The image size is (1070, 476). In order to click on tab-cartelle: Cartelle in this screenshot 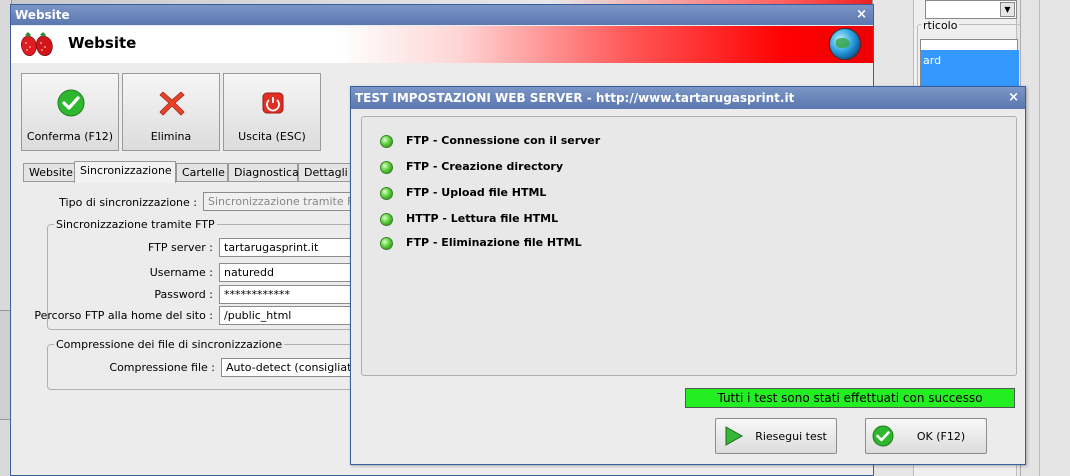, I will do `click(202, 172)`.